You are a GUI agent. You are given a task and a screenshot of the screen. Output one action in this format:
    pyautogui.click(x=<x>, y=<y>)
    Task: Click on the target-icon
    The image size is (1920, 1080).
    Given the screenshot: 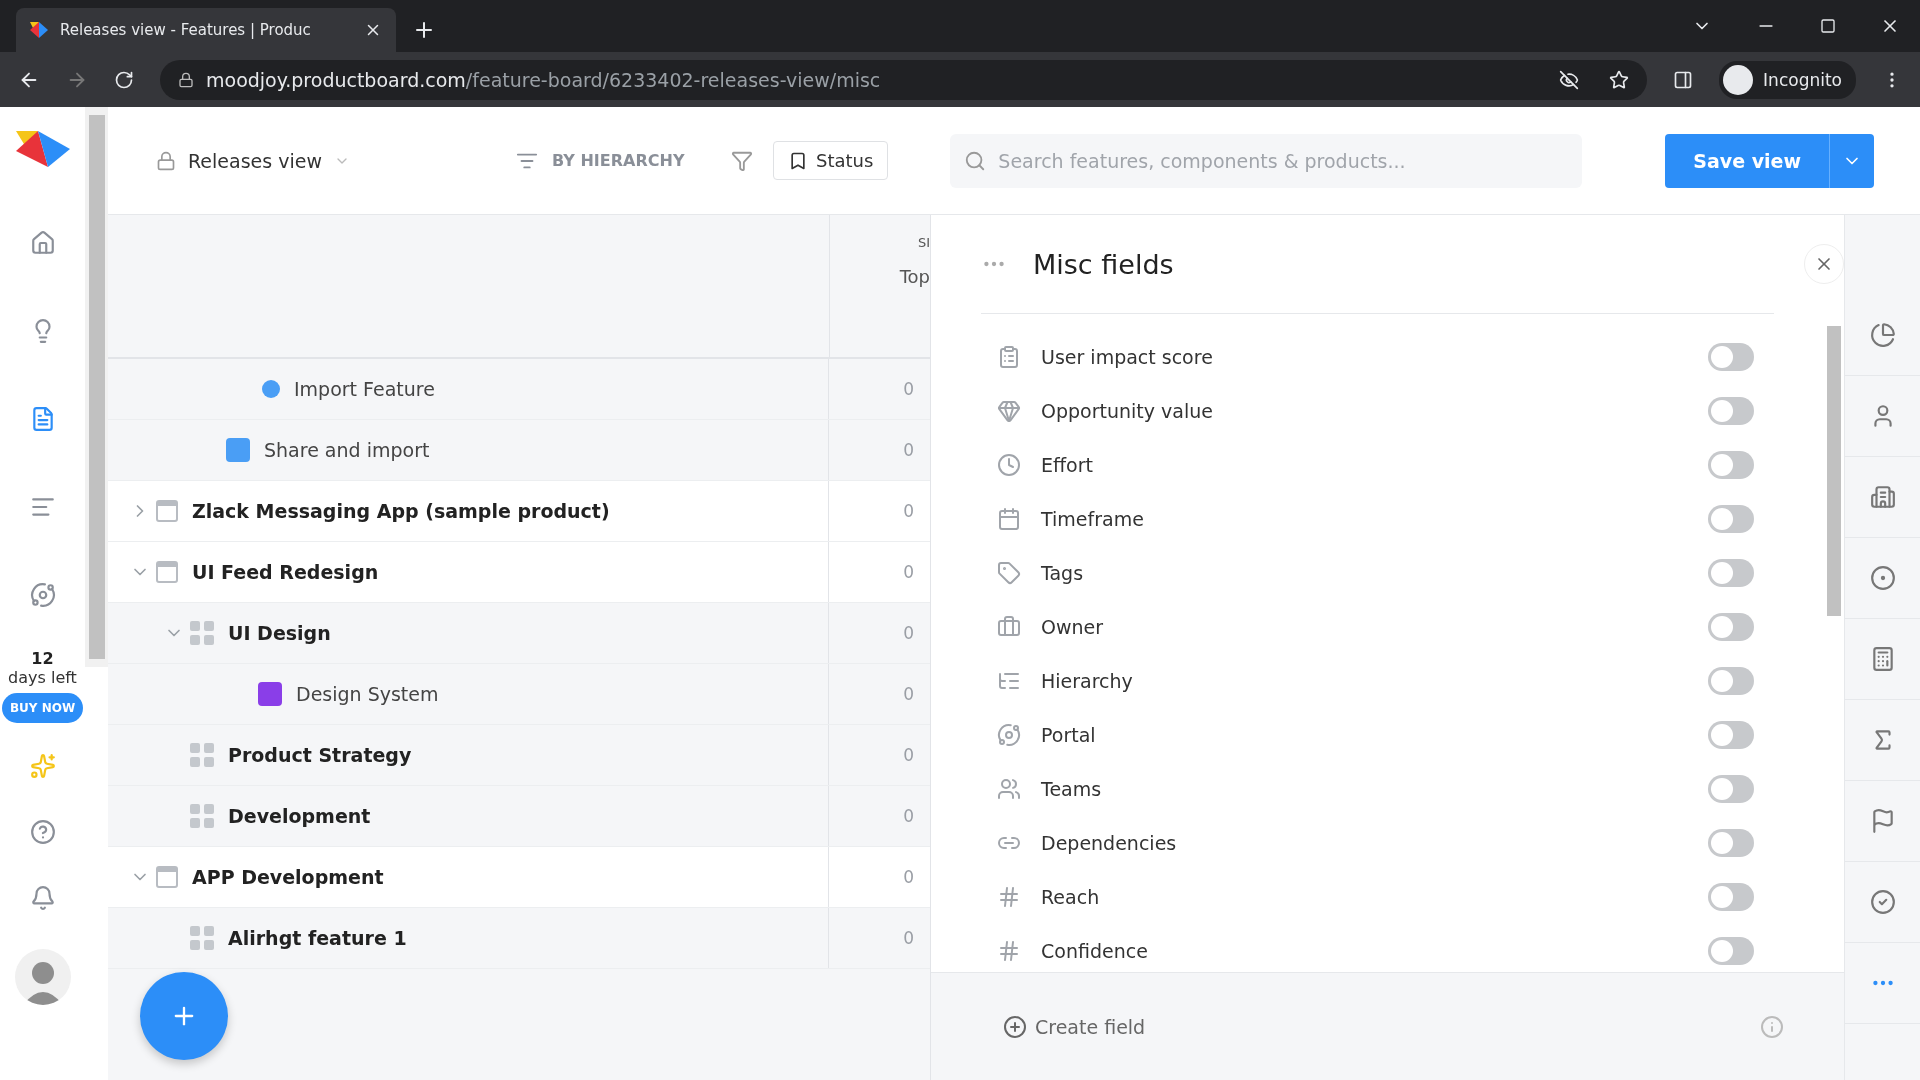 What is the action you would take?
    pyautogui.click(x=1882, y=578)
    